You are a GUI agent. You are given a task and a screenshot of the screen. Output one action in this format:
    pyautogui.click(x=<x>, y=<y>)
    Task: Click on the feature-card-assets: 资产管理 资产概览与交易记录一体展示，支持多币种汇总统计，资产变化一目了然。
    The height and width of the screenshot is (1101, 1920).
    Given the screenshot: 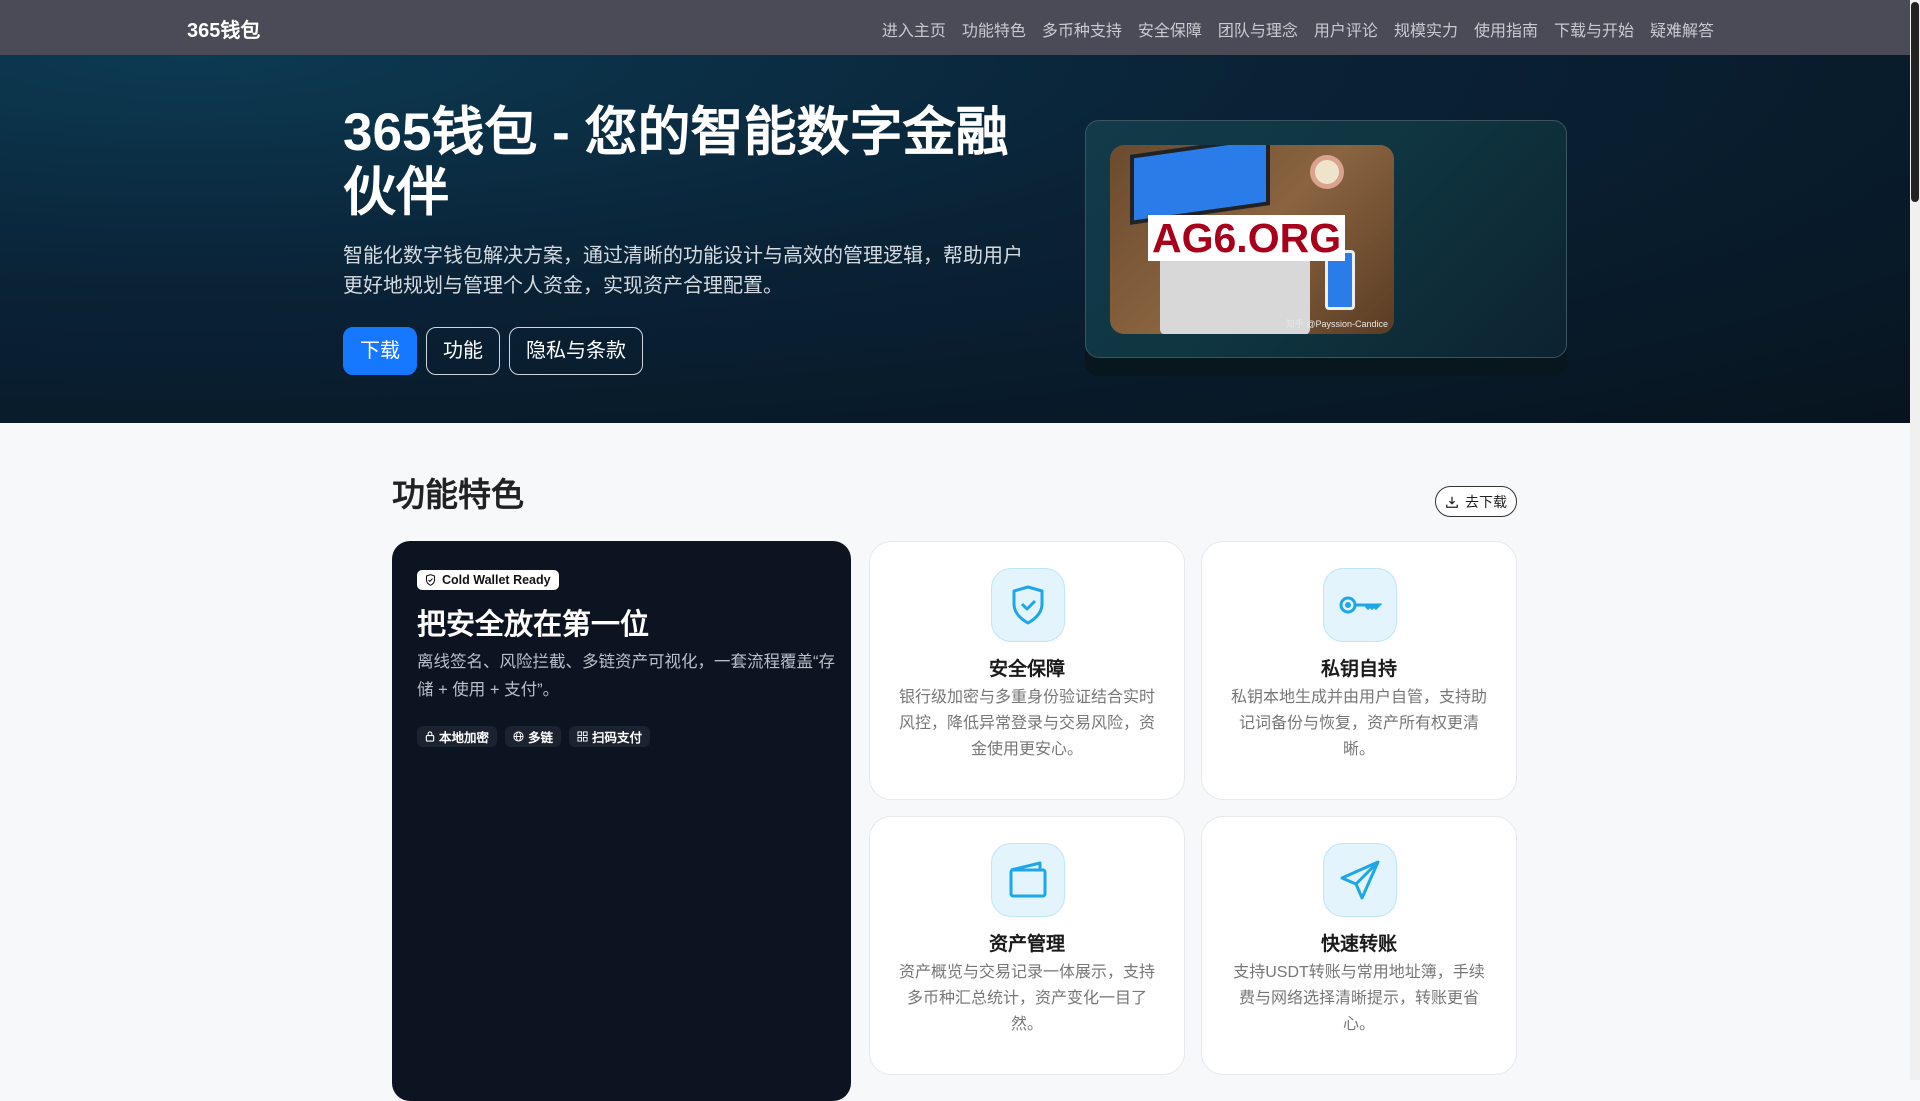 What is the action you would take?
    pyautogui.click(x=1027, y=945)
    